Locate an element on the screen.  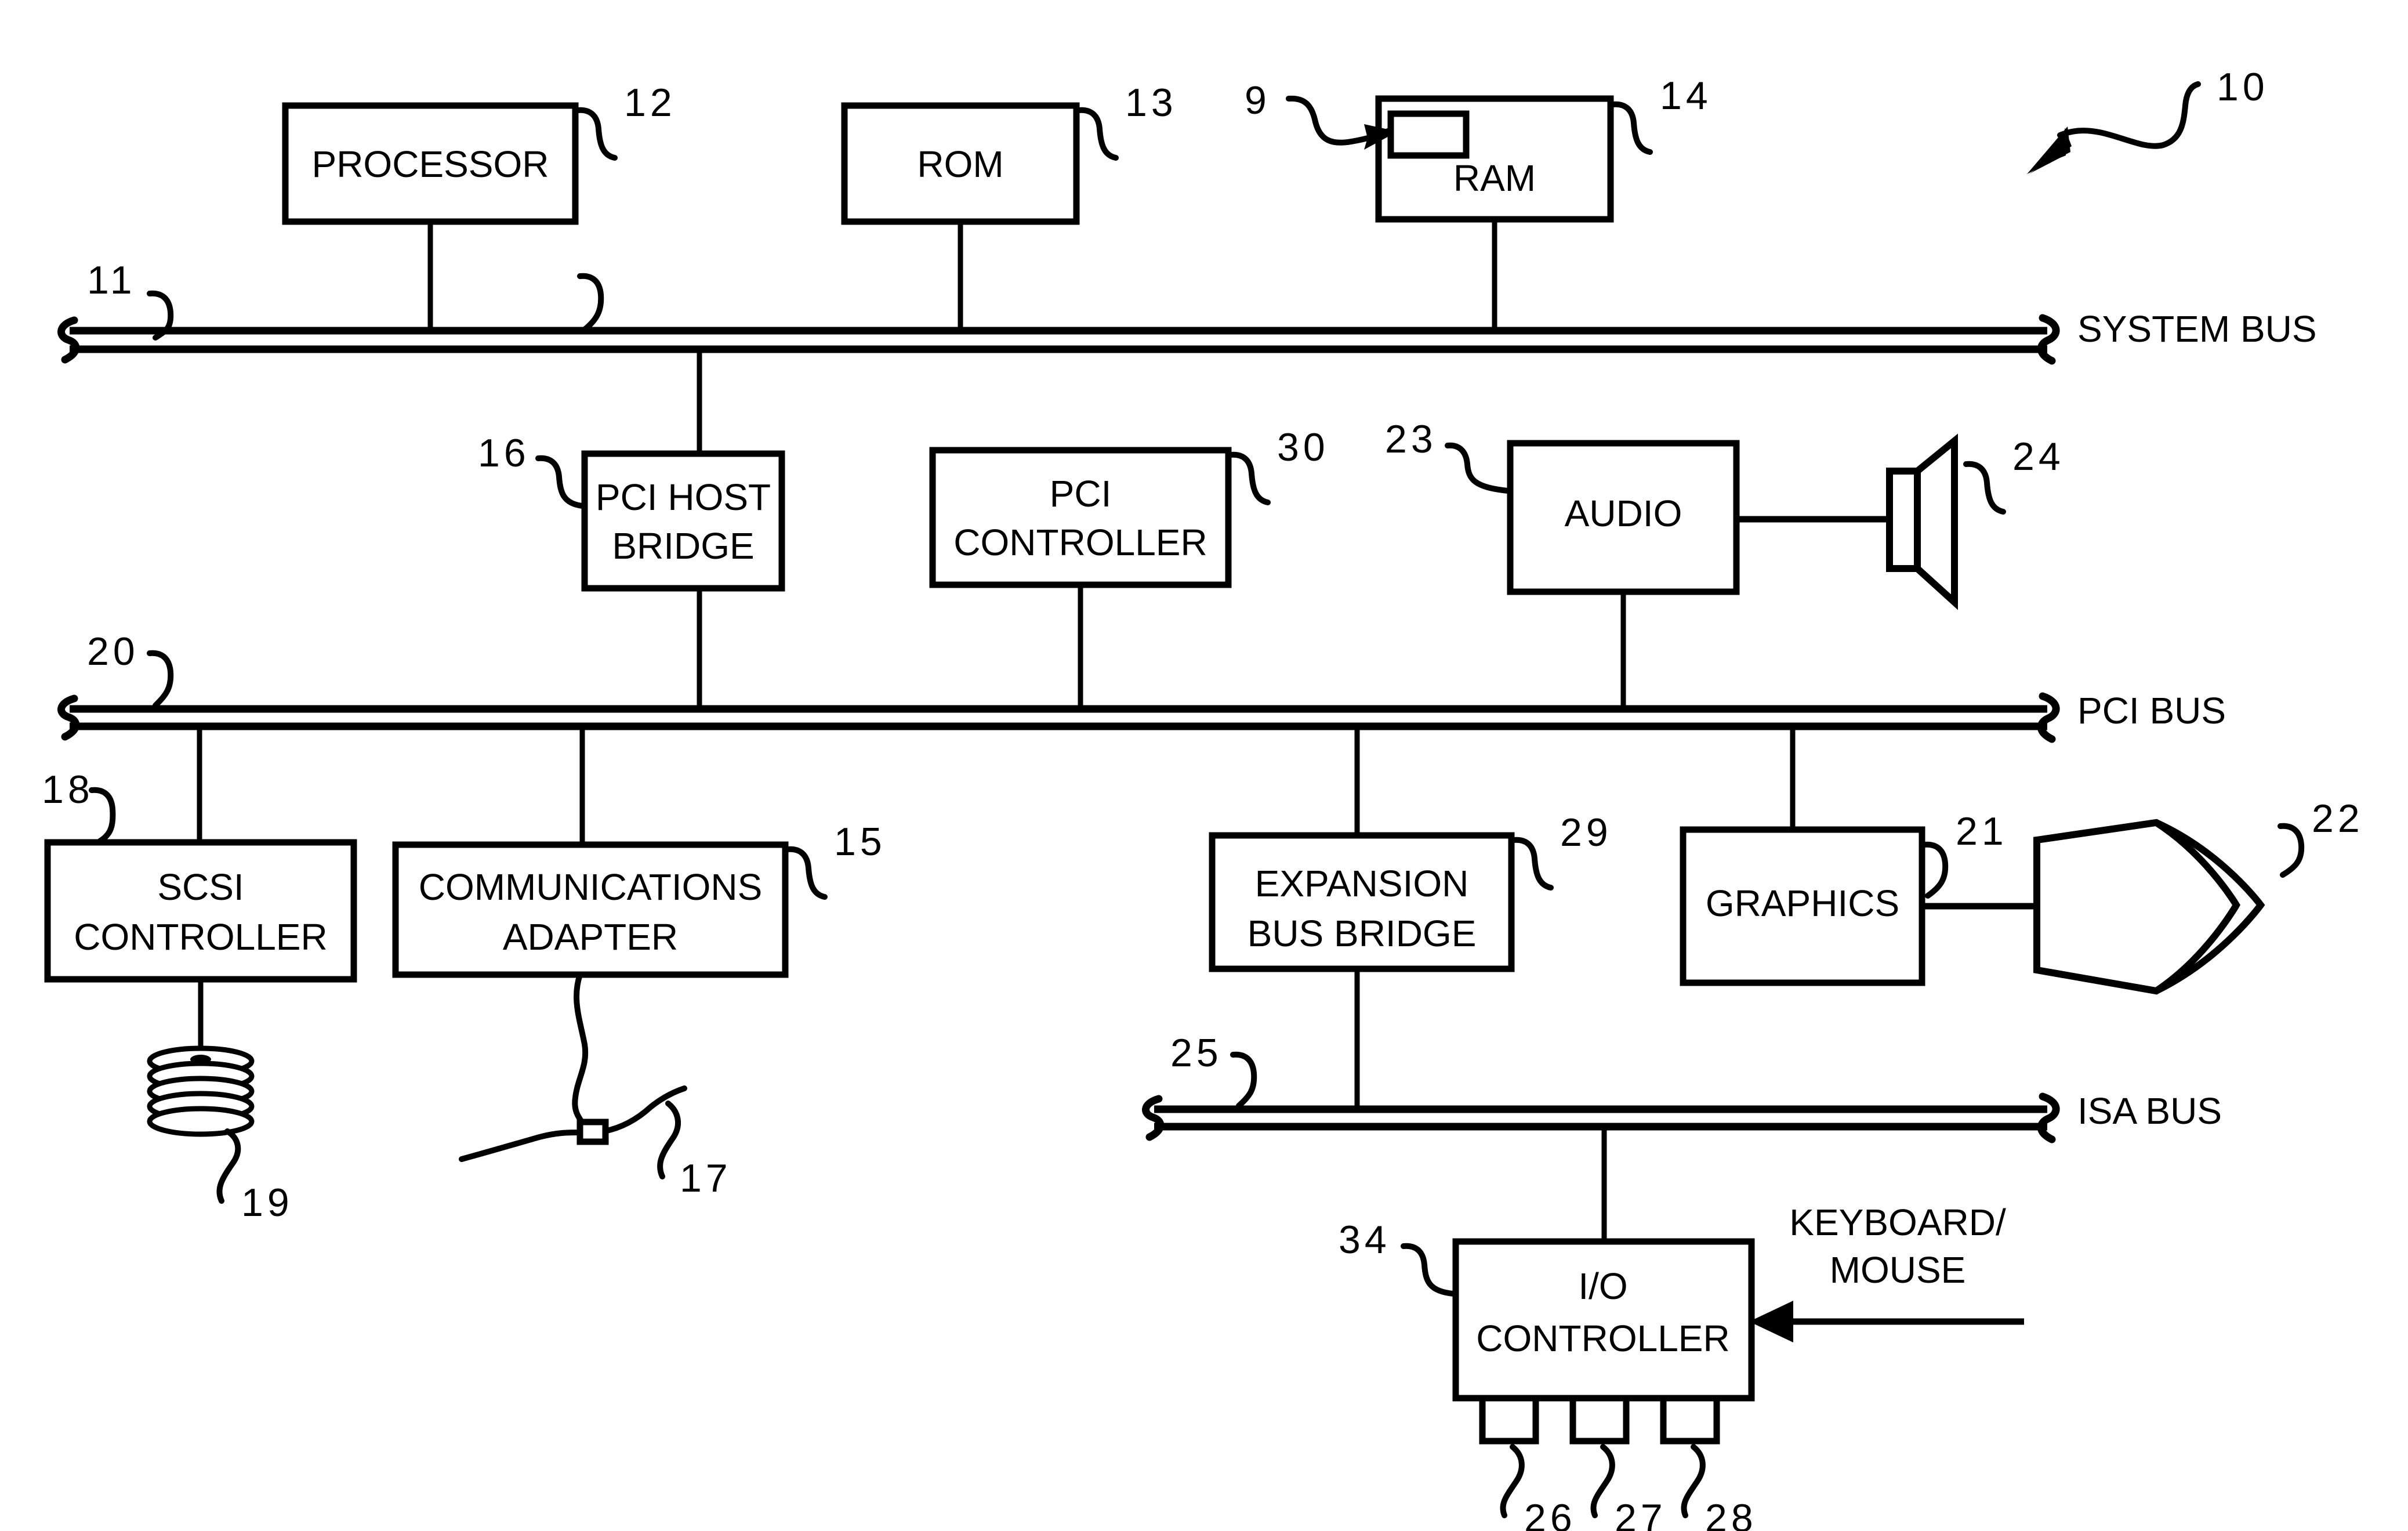
network-cable-ref-leader is located at coordinates (669, 1140).